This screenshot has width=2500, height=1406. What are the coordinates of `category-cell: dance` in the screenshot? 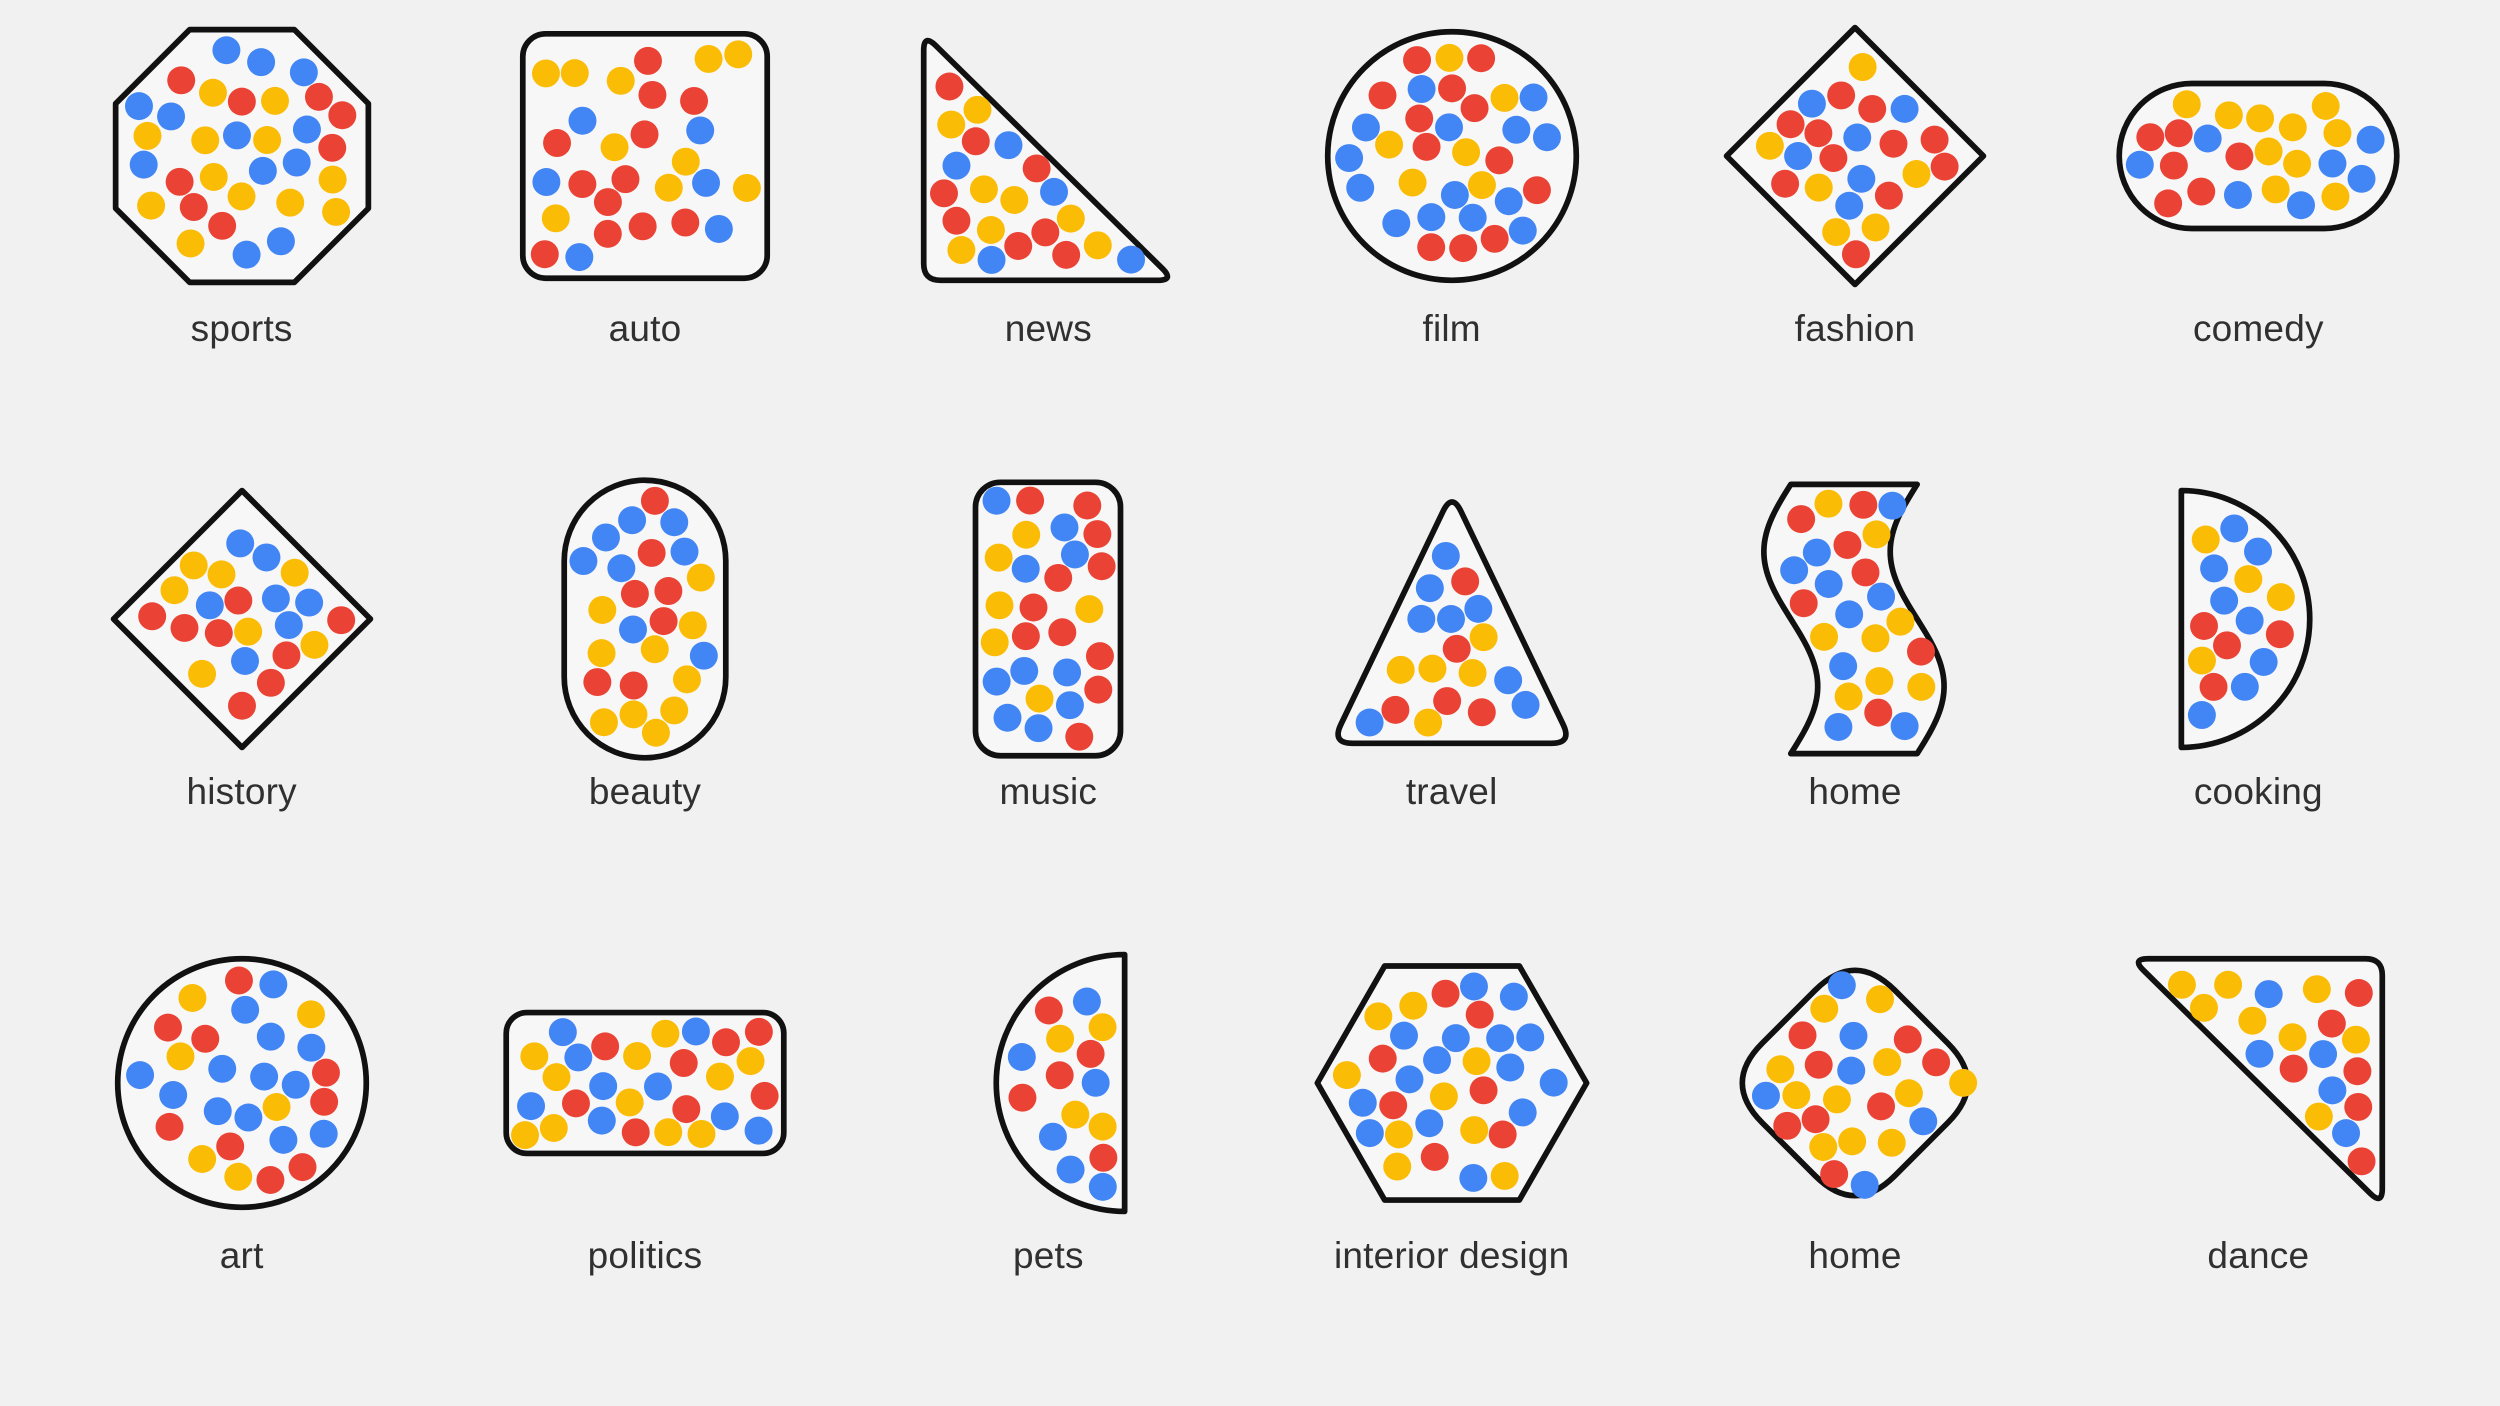 It's located at (2258, 1164).